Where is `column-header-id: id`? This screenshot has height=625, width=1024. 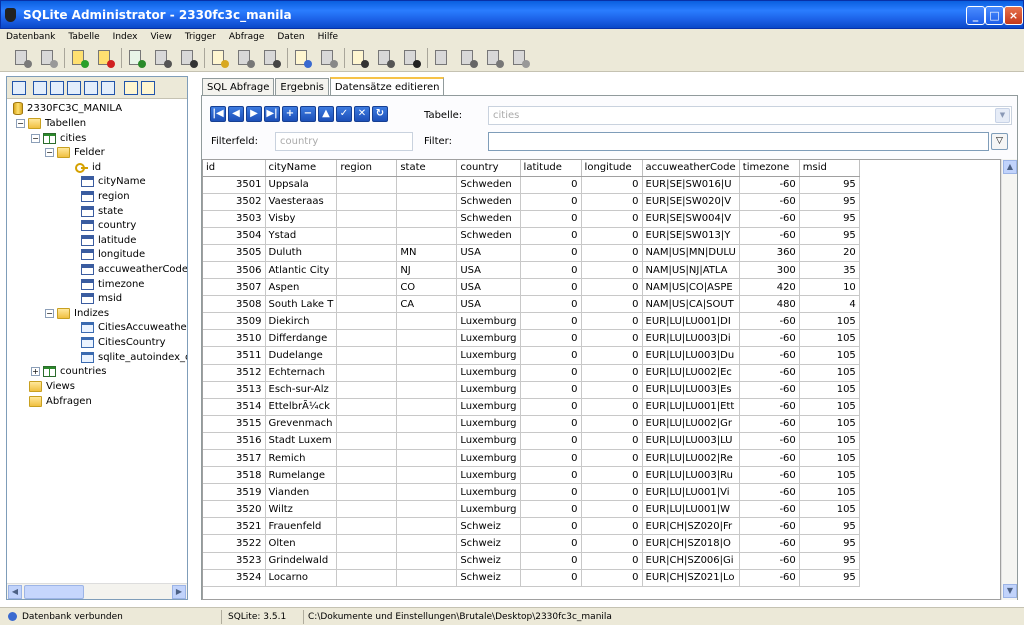 column-header-id: id is located at coordinates (234, 168).